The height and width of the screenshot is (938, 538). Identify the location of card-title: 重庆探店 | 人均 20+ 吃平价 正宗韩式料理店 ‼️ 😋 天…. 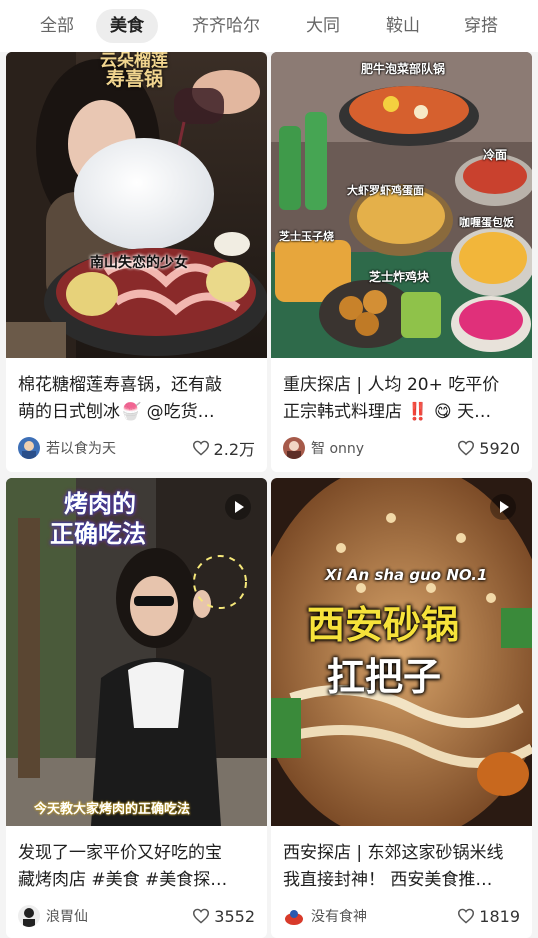
(401, 392).